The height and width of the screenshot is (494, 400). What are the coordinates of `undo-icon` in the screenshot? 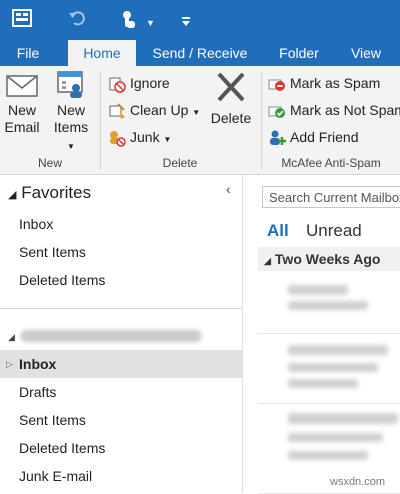 It's located at (77, 20).